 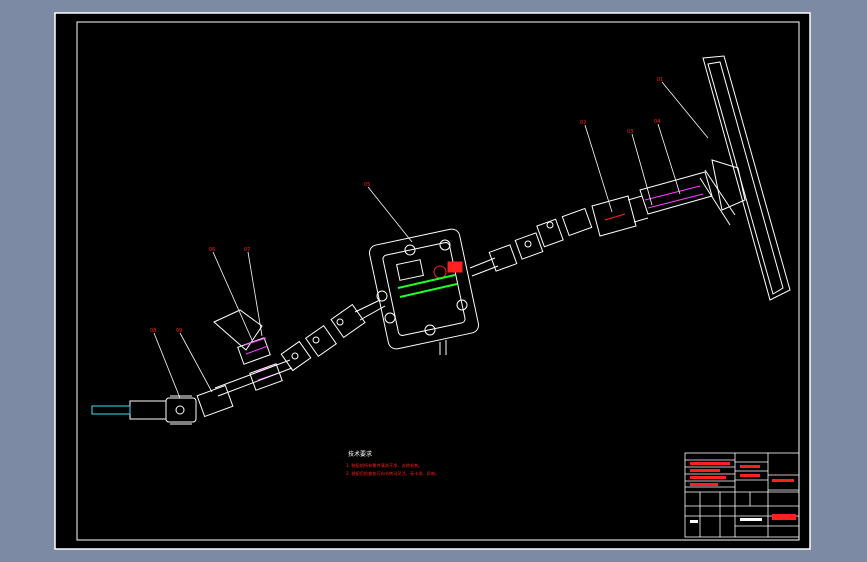 What do you see at coordinates (247, 250) in the screenshot?
I see `callout-label: 07` at bounding box center [247, 250].